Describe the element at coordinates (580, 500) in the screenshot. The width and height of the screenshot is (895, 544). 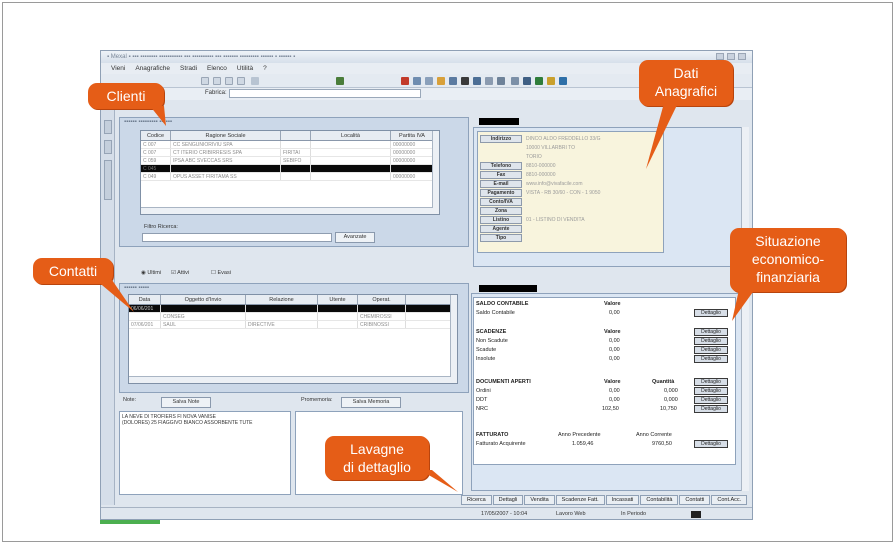
I see `tab-scadenze: Scadenze Fatt.` at that location.